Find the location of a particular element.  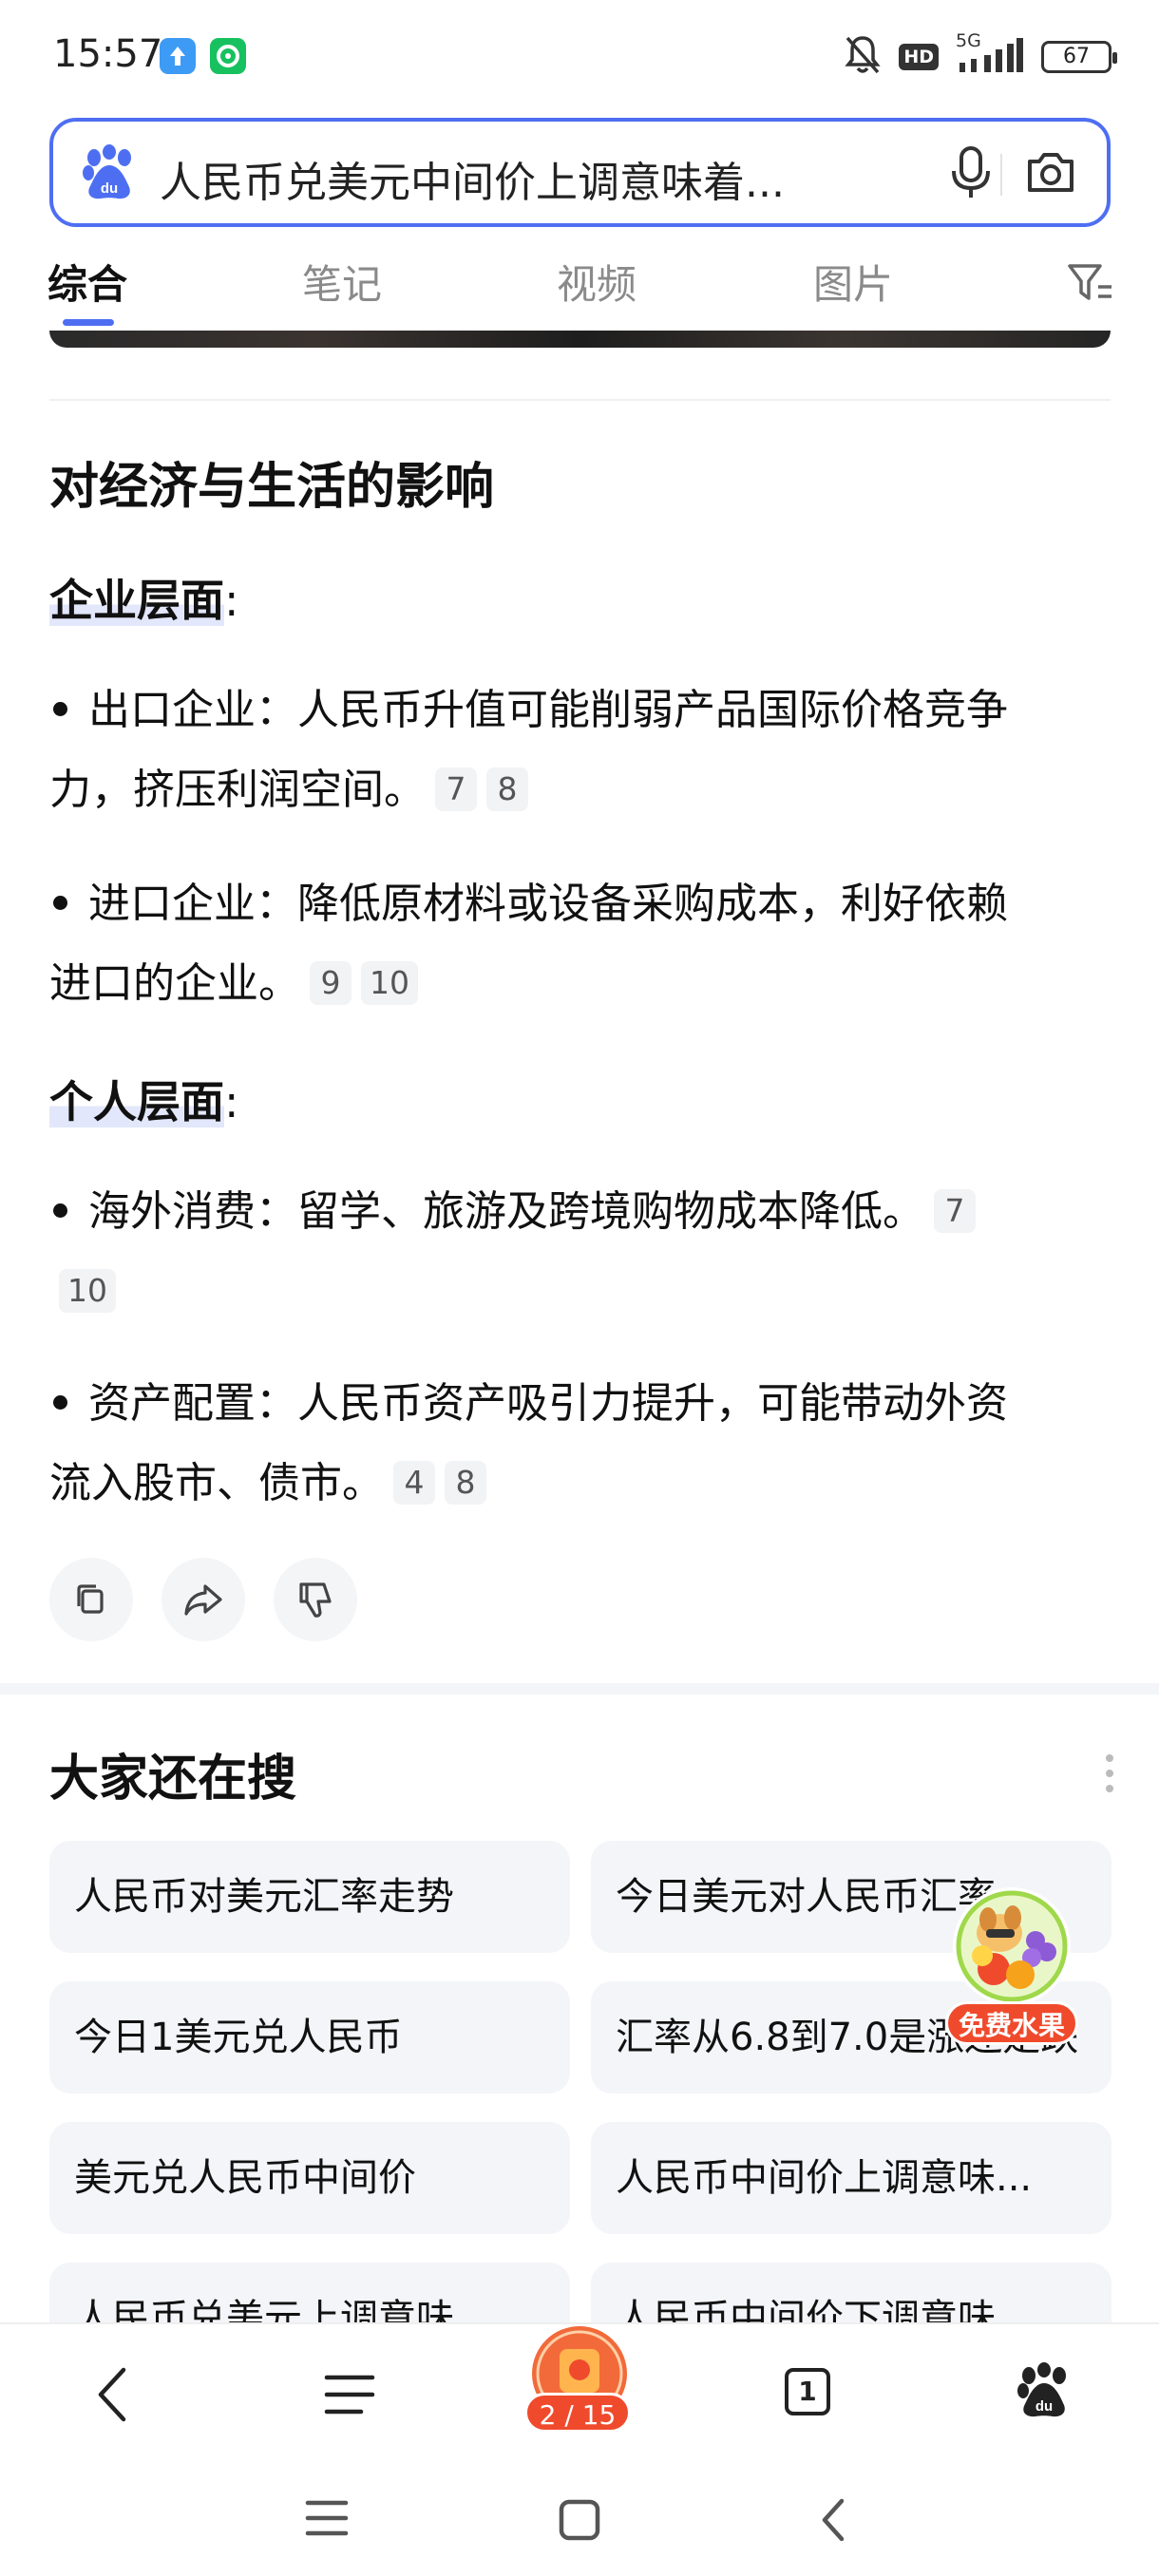

hd-icon: HD is located at coordinates (919, 57).